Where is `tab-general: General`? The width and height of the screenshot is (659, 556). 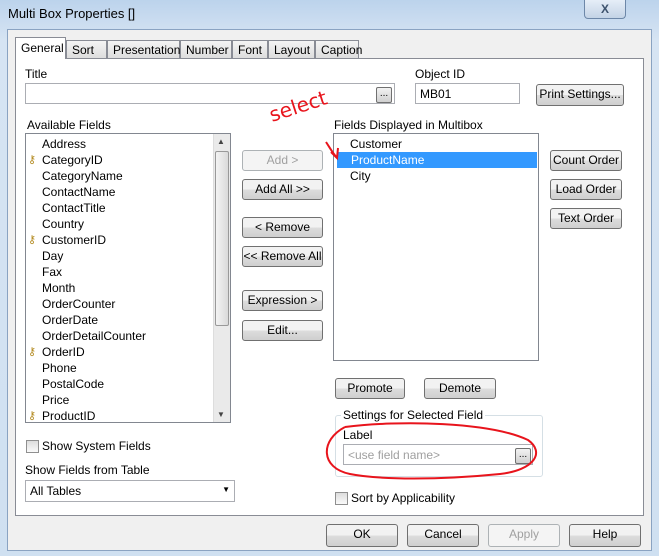 tab-general: General is located at coordinates (40, 48).